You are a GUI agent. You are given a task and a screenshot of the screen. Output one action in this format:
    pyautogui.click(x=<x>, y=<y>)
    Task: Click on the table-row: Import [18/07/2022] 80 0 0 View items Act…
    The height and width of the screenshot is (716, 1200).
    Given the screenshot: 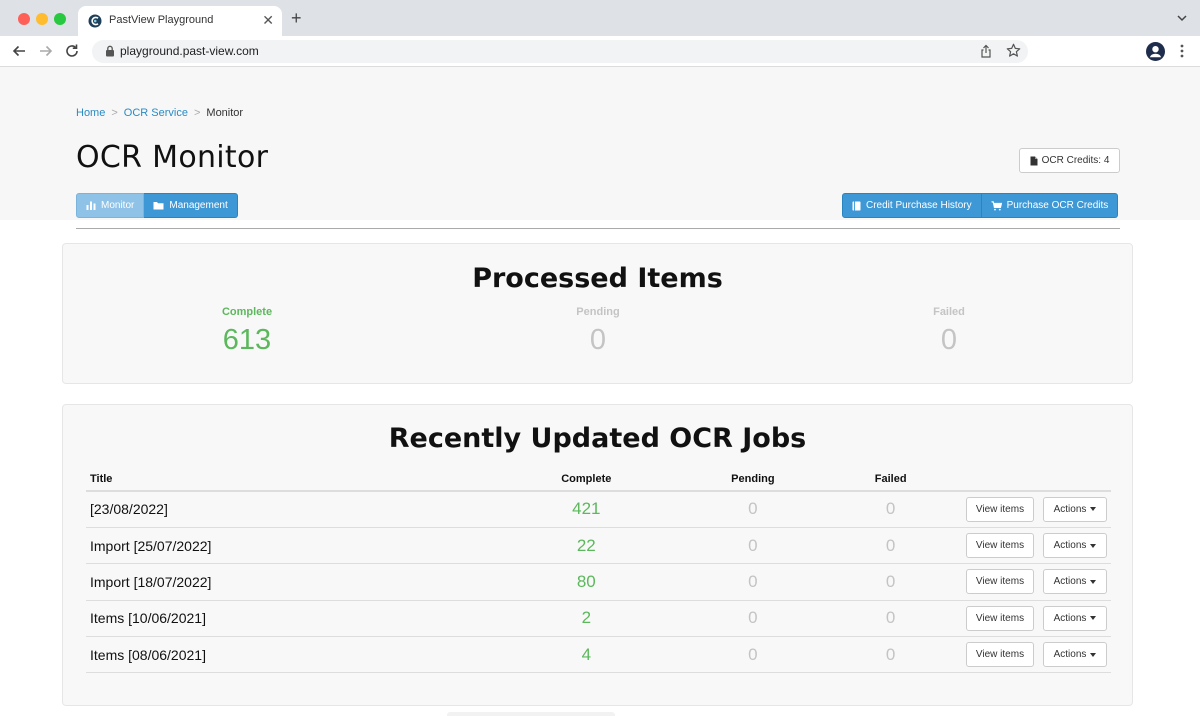 What is the action you would take?
    pyautogui.click(x=598, y=582)
    